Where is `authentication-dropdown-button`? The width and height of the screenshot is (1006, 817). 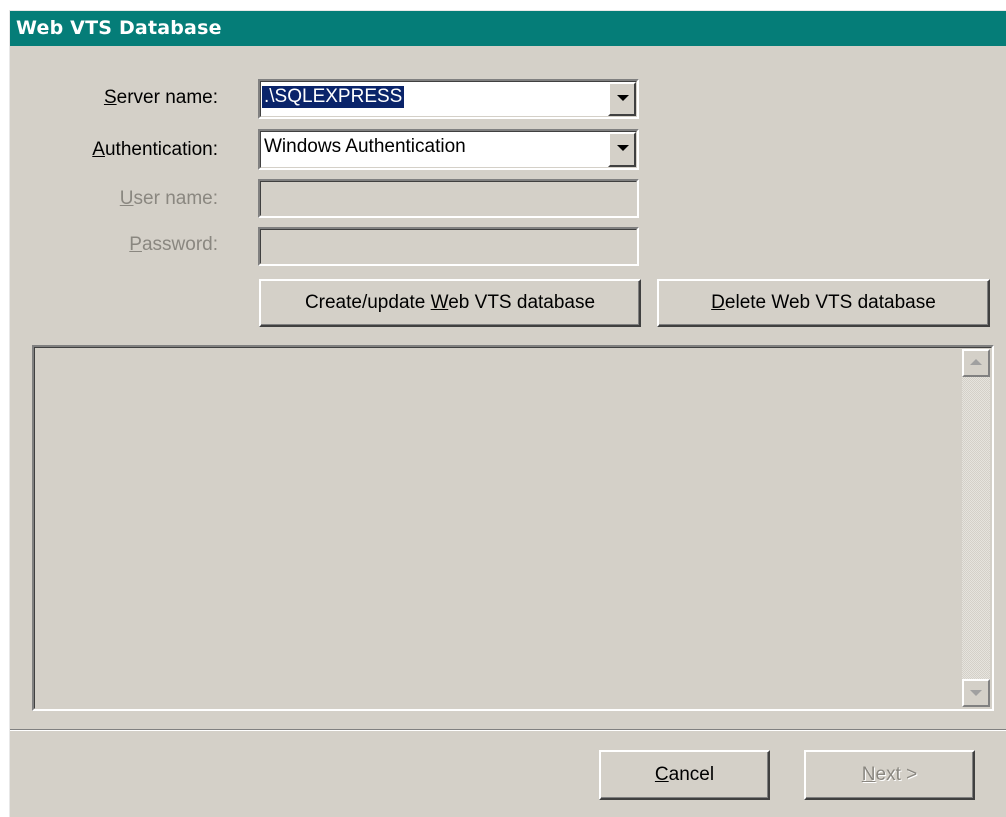 authentication-dropdown-button is located at coordinates (622, 149).